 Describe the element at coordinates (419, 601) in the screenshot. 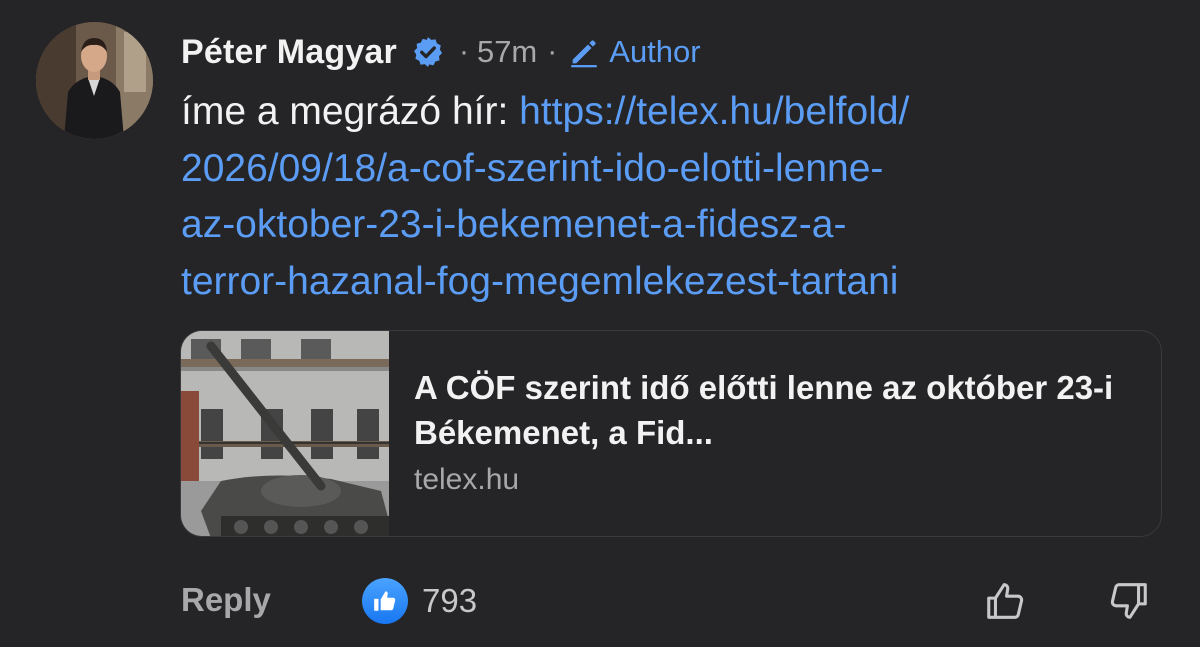

I see `reaction-summary: 793` at that location.